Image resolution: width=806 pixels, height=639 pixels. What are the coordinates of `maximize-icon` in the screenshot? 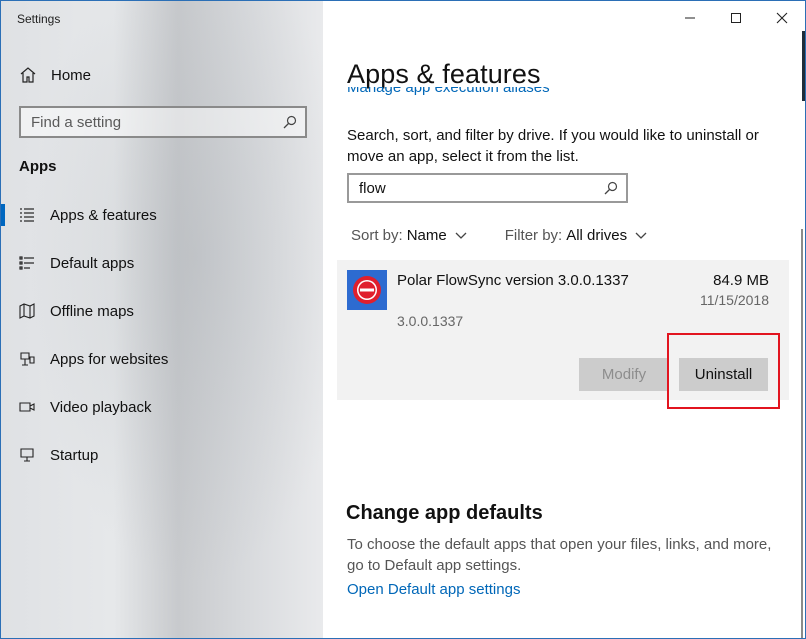 It's located at (736, 18).